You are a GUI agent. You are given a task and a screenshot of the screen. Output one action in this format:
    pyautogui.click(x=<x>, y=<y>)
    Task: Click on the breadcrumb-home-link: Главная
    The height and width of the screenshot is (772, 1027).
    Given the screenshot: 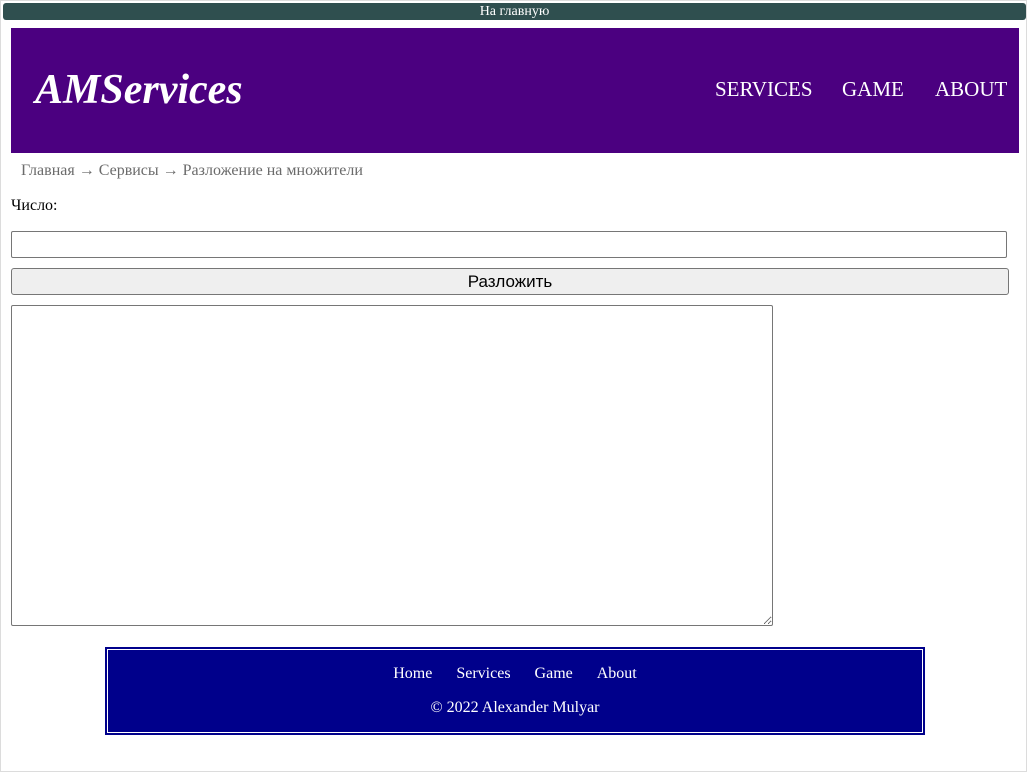 What is the action you would take?
    pyautogui.click(x=48, y=170)
    